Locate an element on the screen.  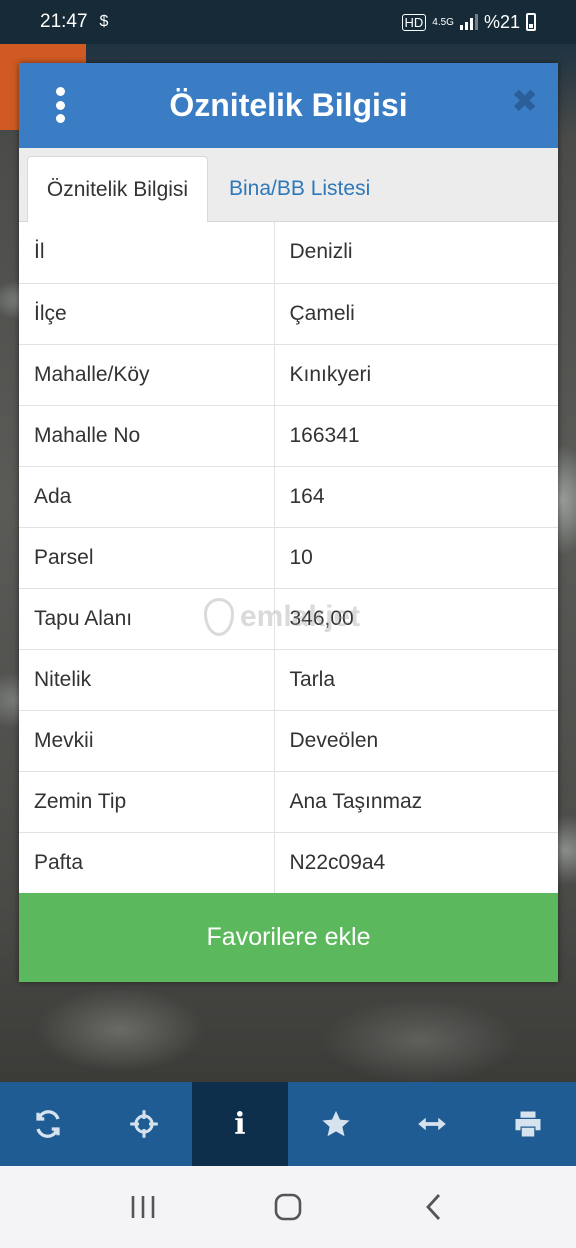
attribute-value: 166341 is located at coordinates (416, 436).